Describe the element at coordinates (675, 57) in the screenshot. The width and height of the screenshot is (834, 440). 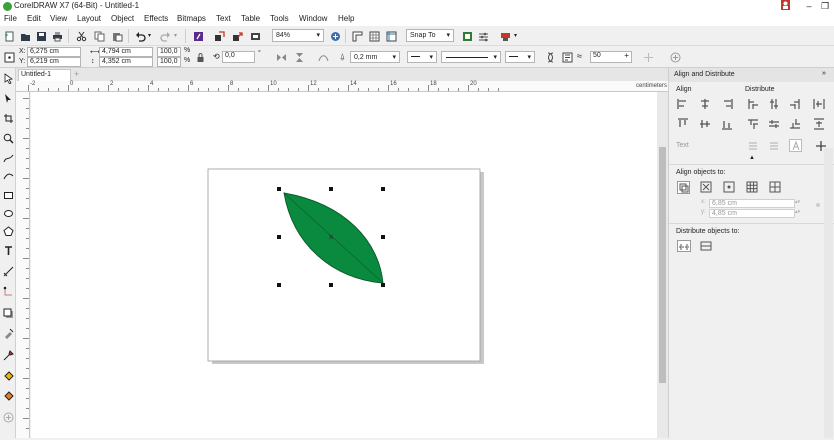
I see `add-icon` at that location.